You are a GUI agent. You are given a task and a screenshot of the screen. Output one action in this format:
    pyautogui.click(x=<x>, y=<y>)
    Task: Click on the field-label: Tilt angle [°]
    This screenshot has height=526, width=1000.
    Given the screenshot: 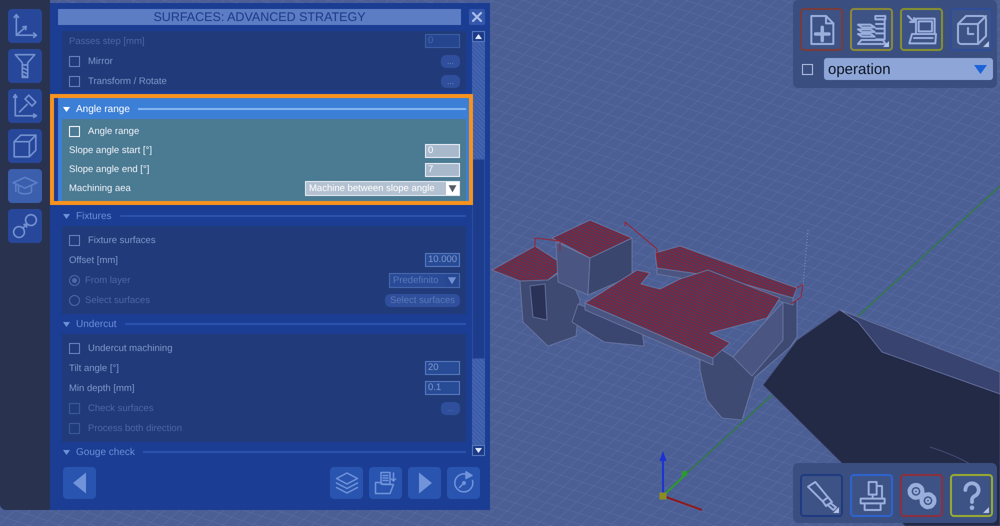 What is the action you would take?
    pyautogui.click(x=94, y=368)
    